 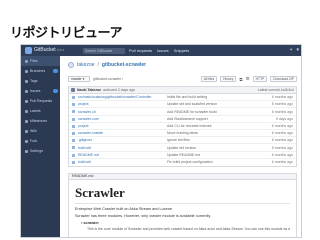 I want to click on commit-message: authored 2 days ago, so click(x=119, y=90).